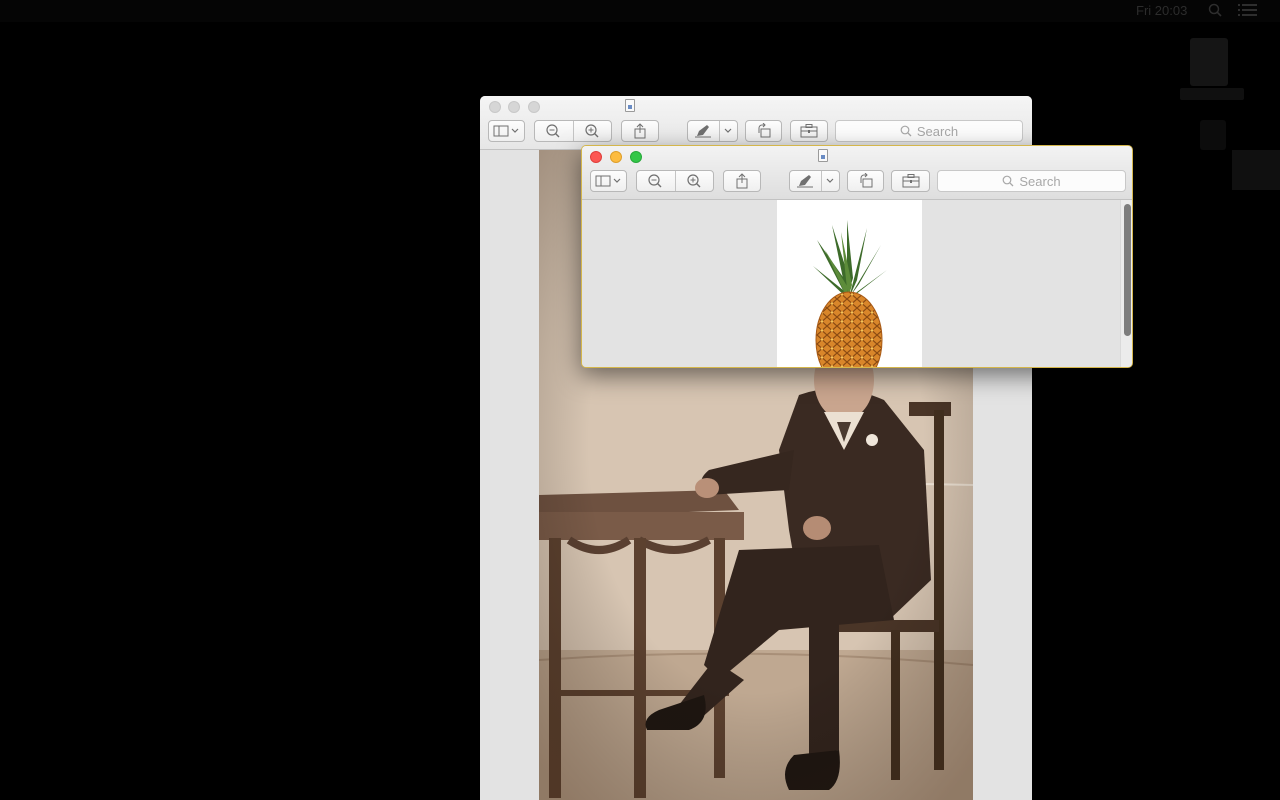  I want to click on preview-window-front: Search, so click(857, 256).